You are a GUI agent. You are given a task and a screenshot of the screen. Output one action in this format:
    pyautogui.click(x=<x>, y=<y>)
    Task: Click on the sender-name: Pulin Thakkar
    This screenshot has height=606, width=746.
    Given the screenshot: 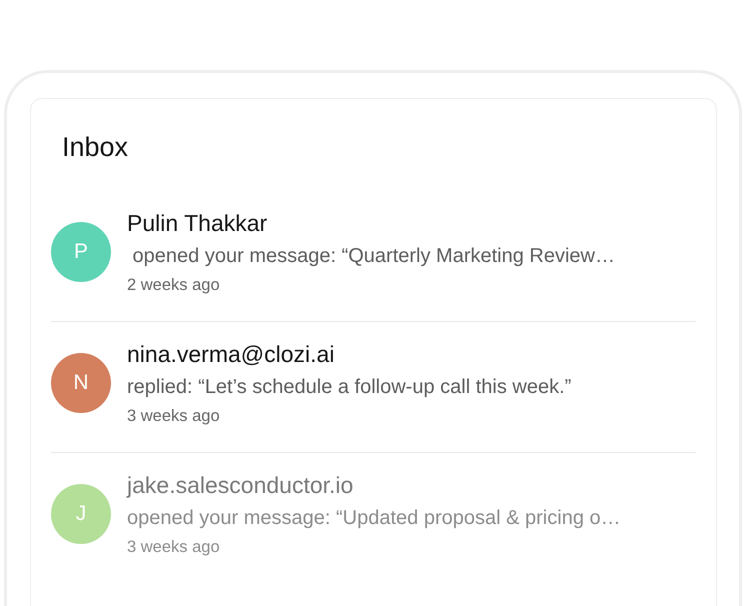 What is the action you would take?
    pyautogui.click(x=197, y=223)
    